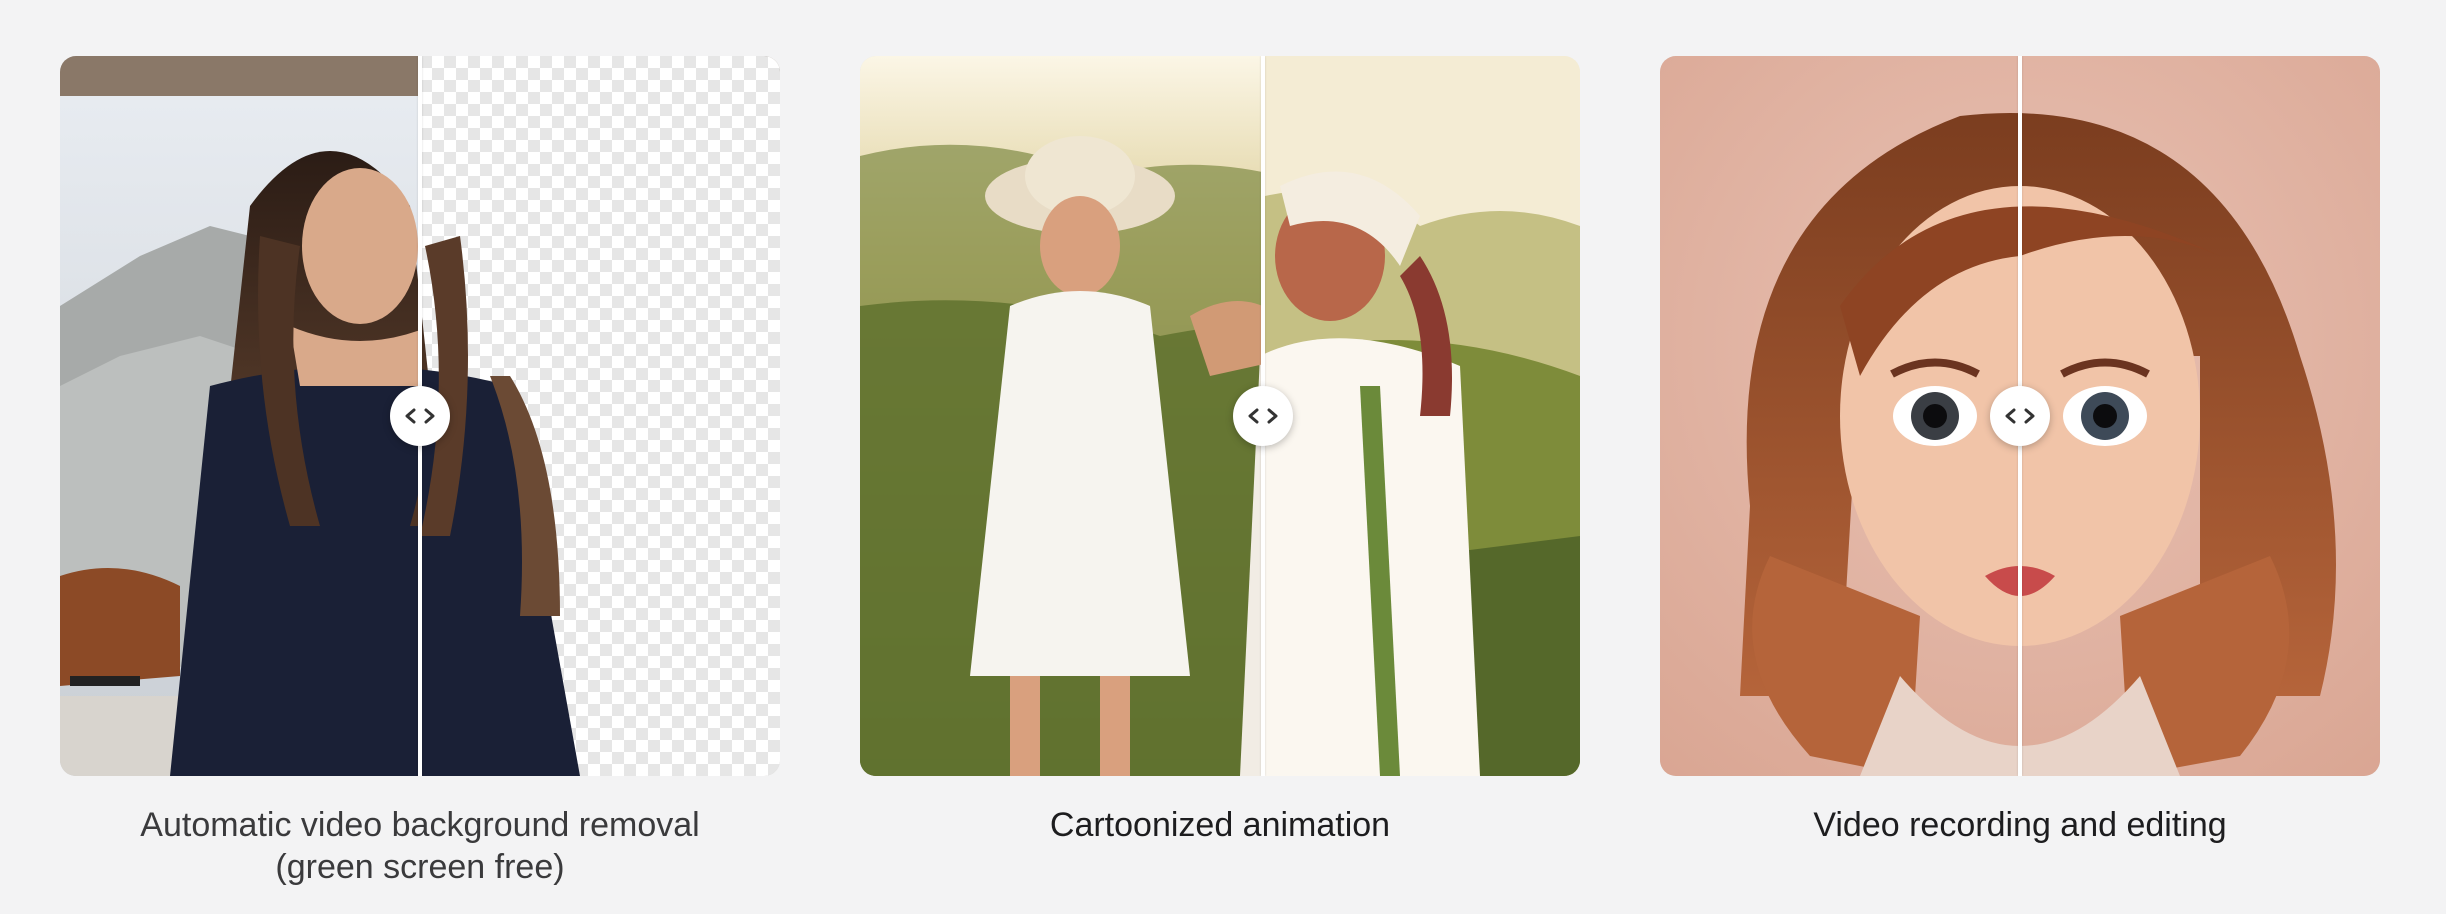 The height and width of the screenshot is (914, 2446). I want to click on feature-caption-video-recording: Video recording and editing, so click(2020, 825).